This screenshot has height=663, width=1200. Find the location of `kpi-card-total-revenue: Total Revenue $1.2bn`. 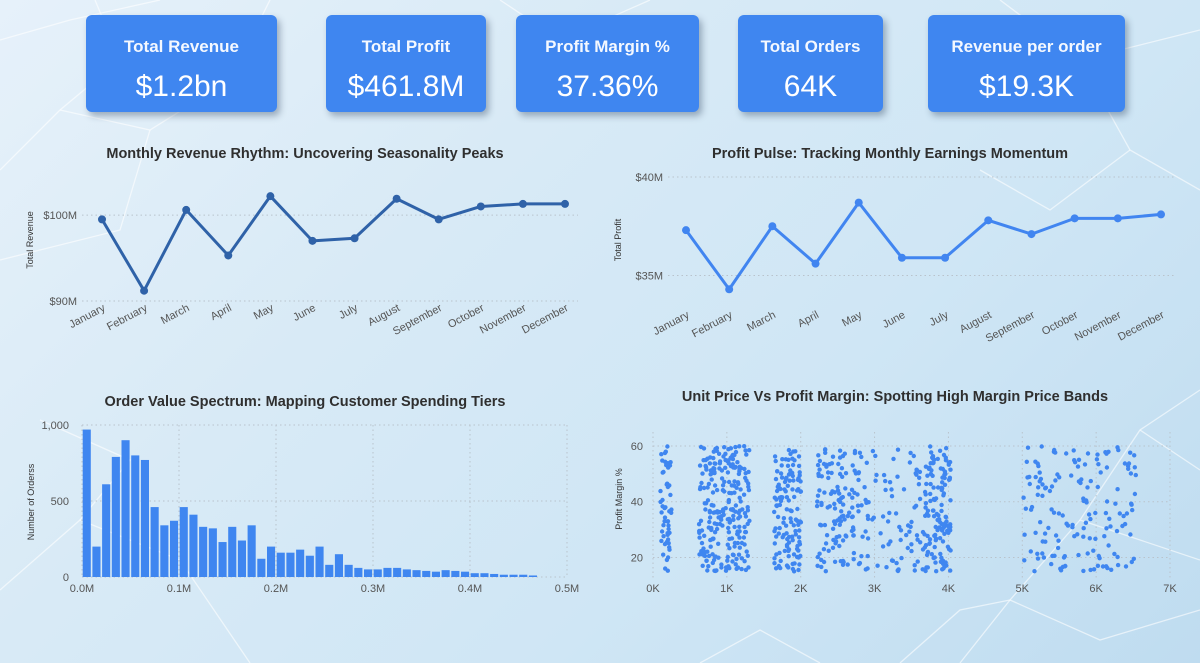

kpi-card-total-revenue: Total Revenue $1.2bn is located at coordinates (181, 63).